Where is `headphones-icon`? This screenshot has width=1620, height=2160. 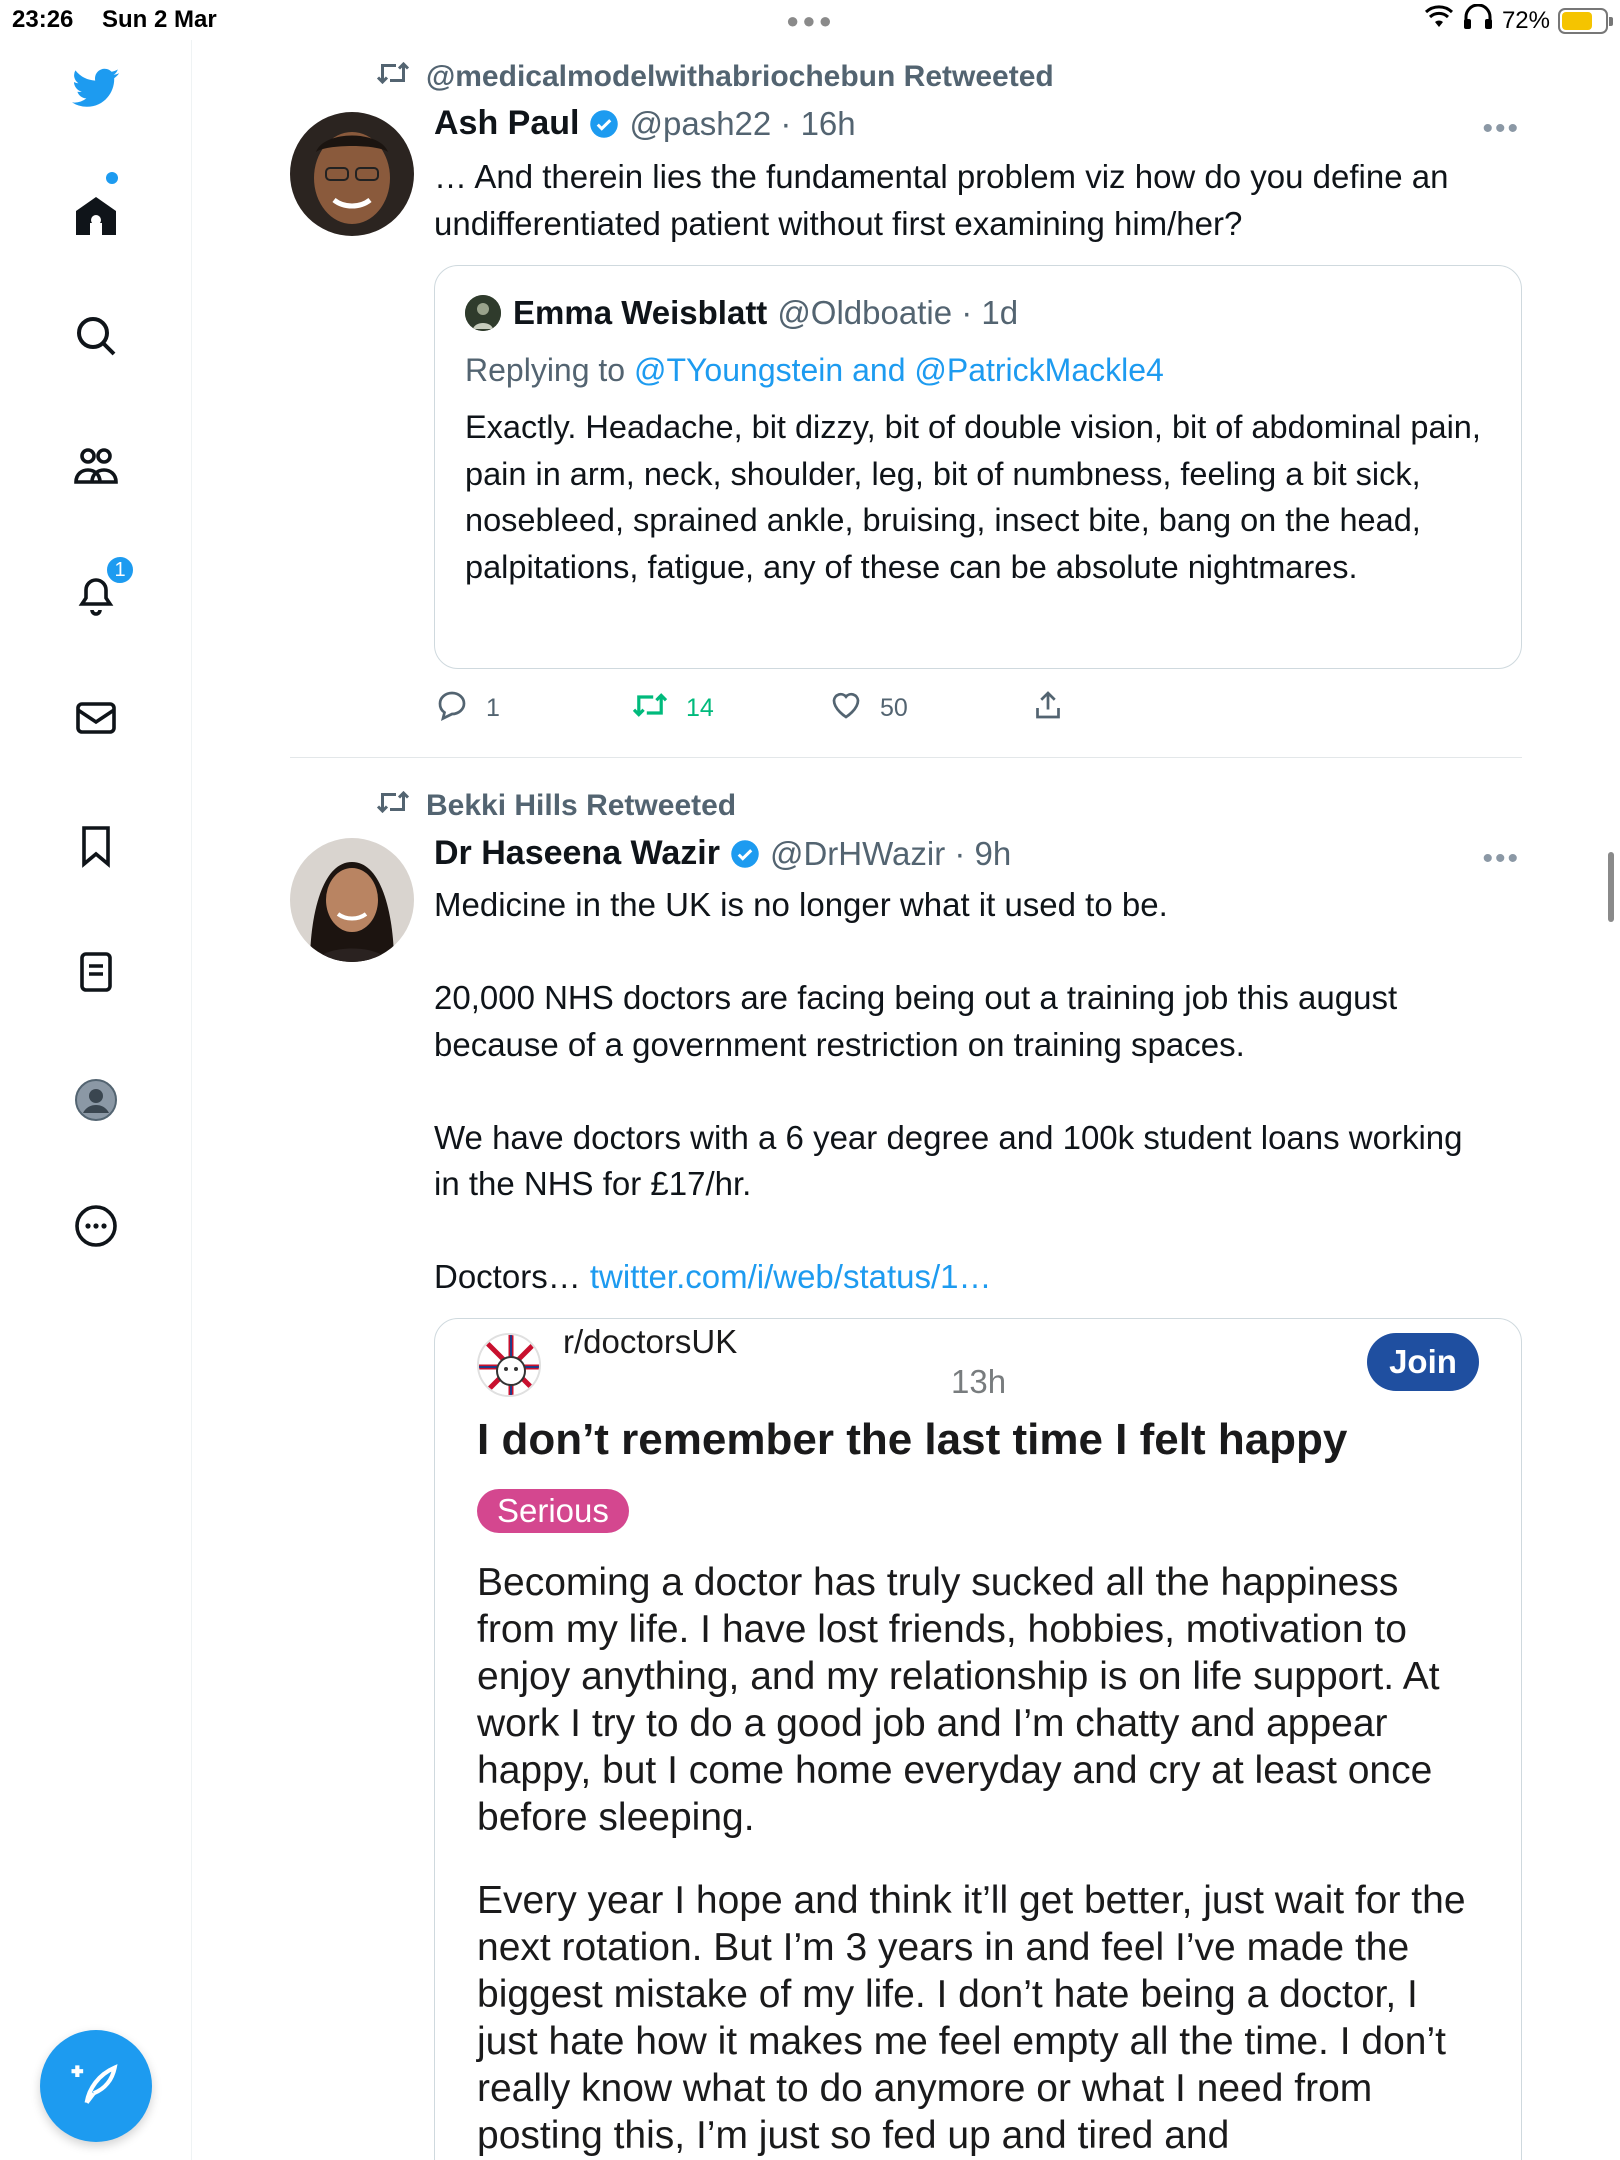 headphones-icon is located at coordinates (1478, 20).